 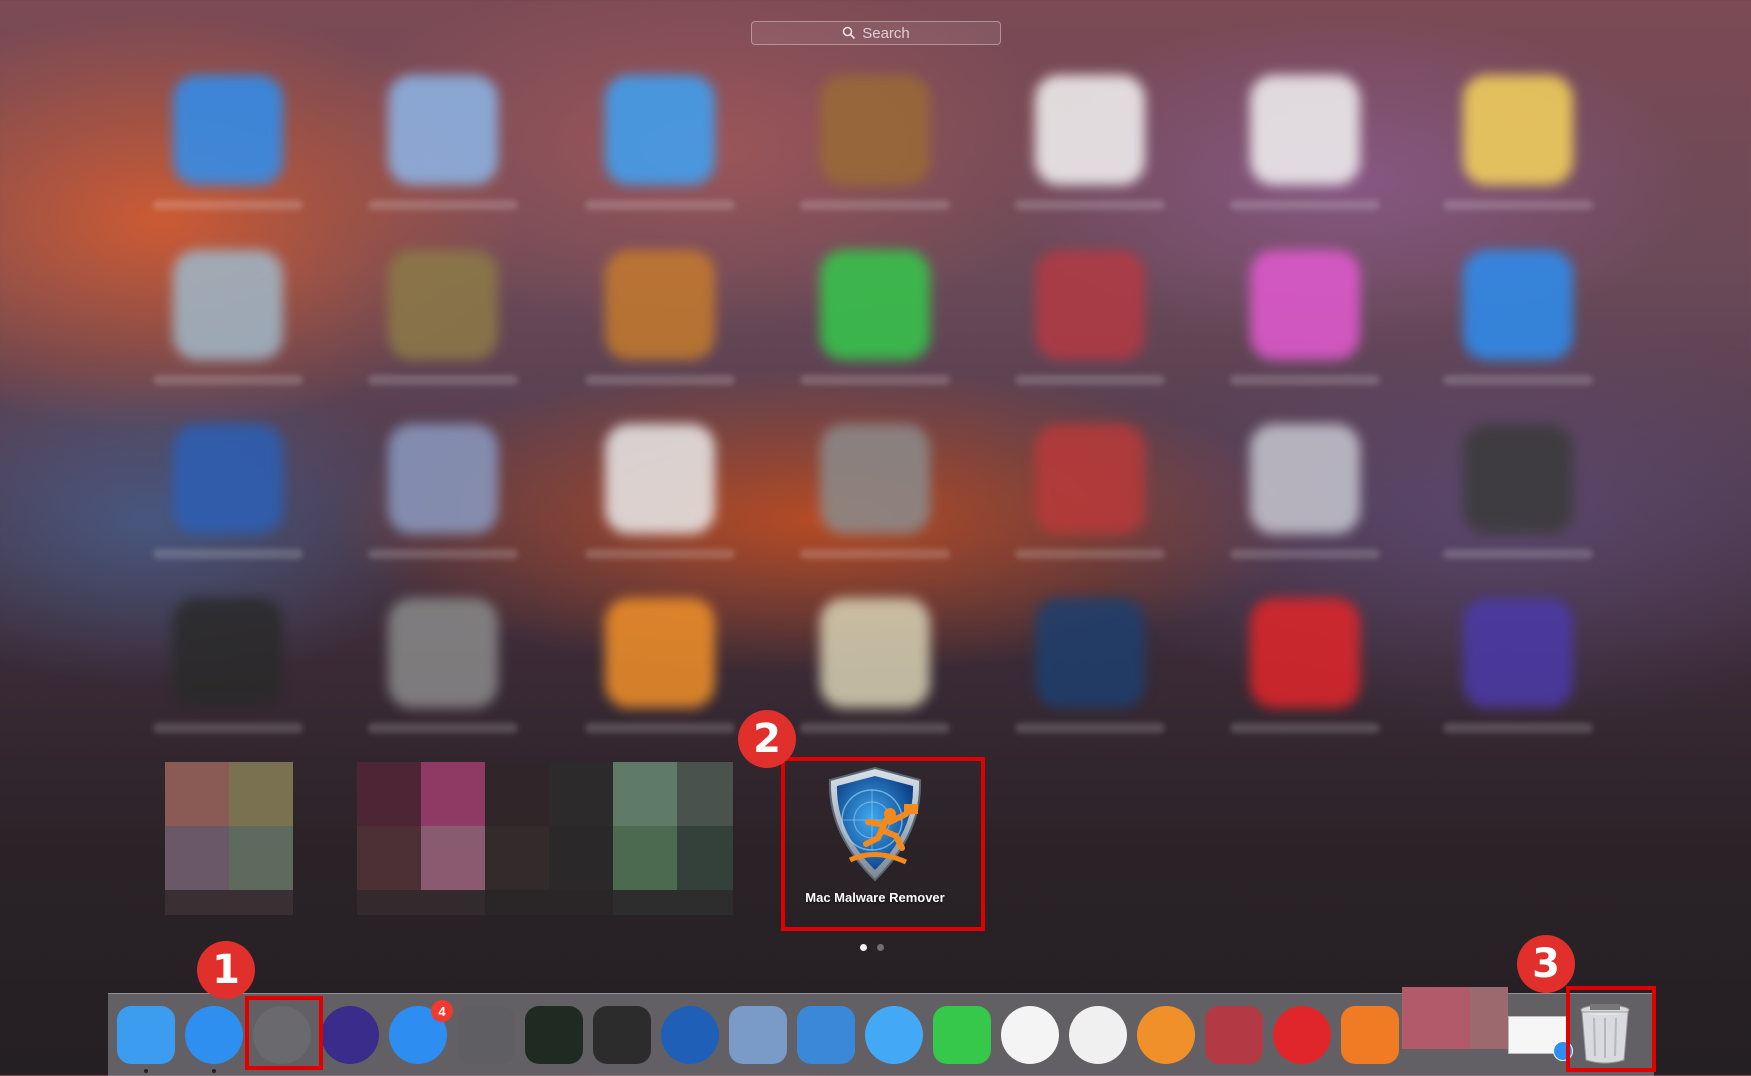 I want to click on notification-badge: 4, so click(x=442, y=1011).